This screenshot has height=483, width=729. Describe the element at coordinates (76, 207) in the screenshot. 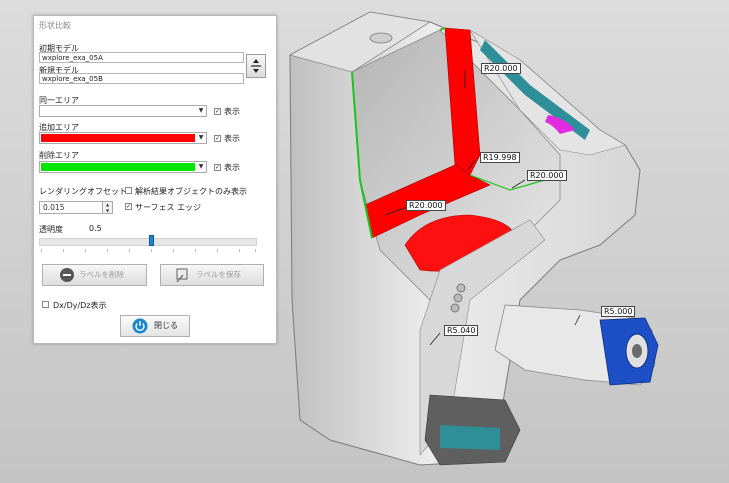

I see `rendering-offset-spinner: 0.015 ▲ ▼` at that location.